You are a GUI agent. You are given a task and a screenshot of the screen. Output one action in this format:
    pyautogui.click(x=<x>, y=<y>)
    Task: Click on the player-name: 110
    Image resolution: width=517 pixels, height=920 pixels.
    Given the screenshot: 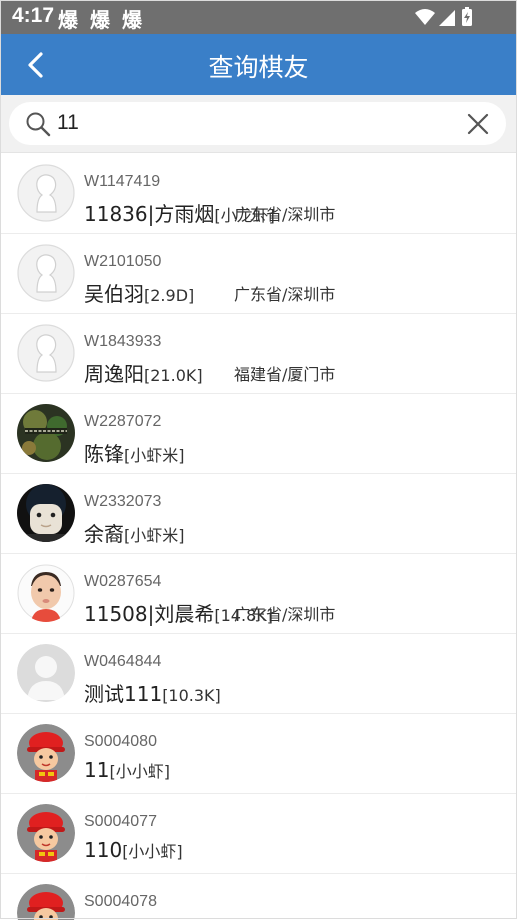 What is the action you would take?
    pyautogui.click(x=103, y=850)
    